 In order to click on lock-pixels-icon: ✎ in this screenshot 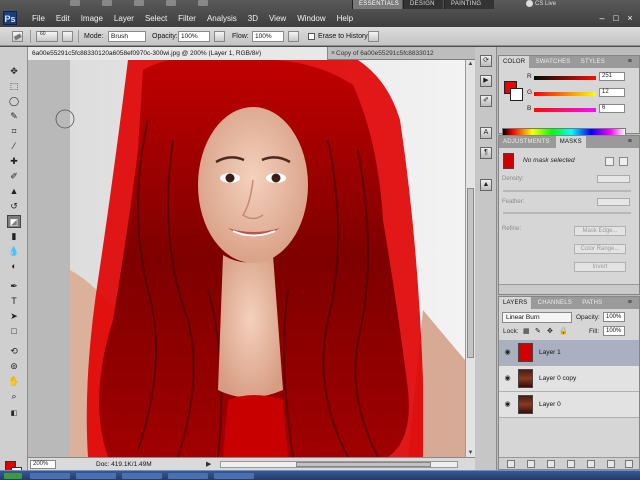, I will do `click(538, 331)`.